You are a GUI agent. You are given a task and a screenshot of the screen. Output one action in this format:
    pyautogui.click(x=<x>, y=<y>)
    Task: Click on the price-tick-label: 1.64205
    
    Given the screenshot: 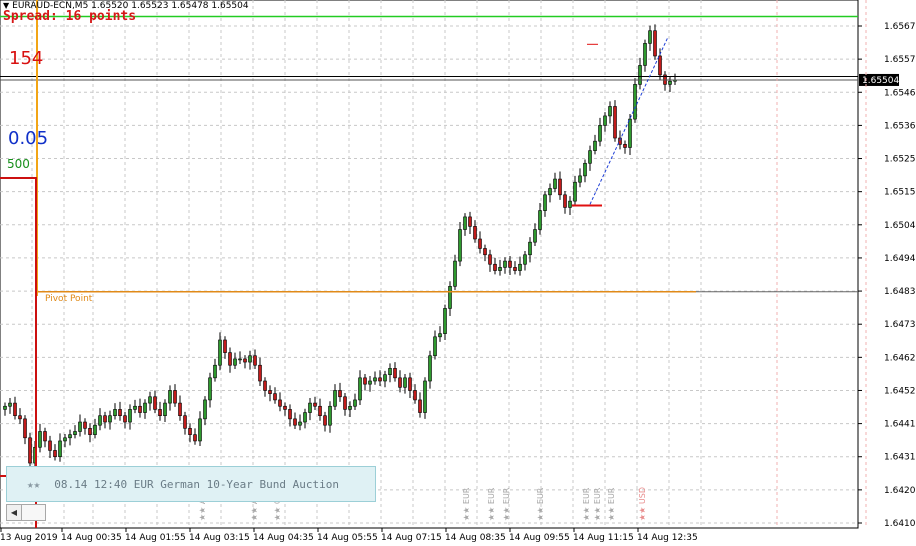 What is the action you would take?
    pyautogui.click(x=900, y=491)
    